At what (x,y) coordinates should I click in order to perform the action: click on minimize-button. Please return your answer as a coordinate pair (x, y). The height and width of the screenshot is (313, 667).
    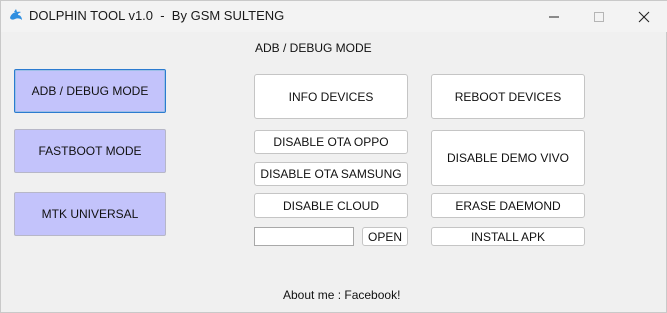
    Looking at the image, I should click on (554, 16).